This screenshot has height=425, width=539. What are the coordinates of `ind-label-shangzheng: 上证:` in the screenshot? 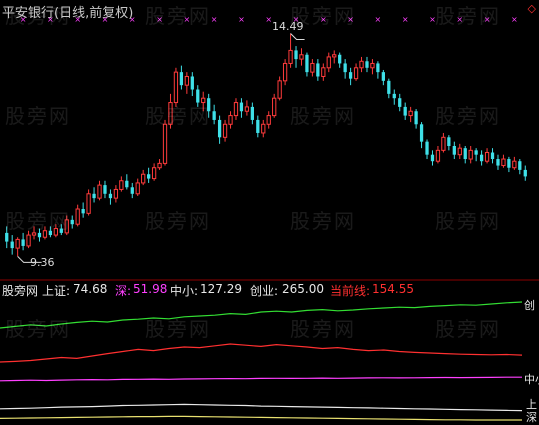 It's located at (56, 291).